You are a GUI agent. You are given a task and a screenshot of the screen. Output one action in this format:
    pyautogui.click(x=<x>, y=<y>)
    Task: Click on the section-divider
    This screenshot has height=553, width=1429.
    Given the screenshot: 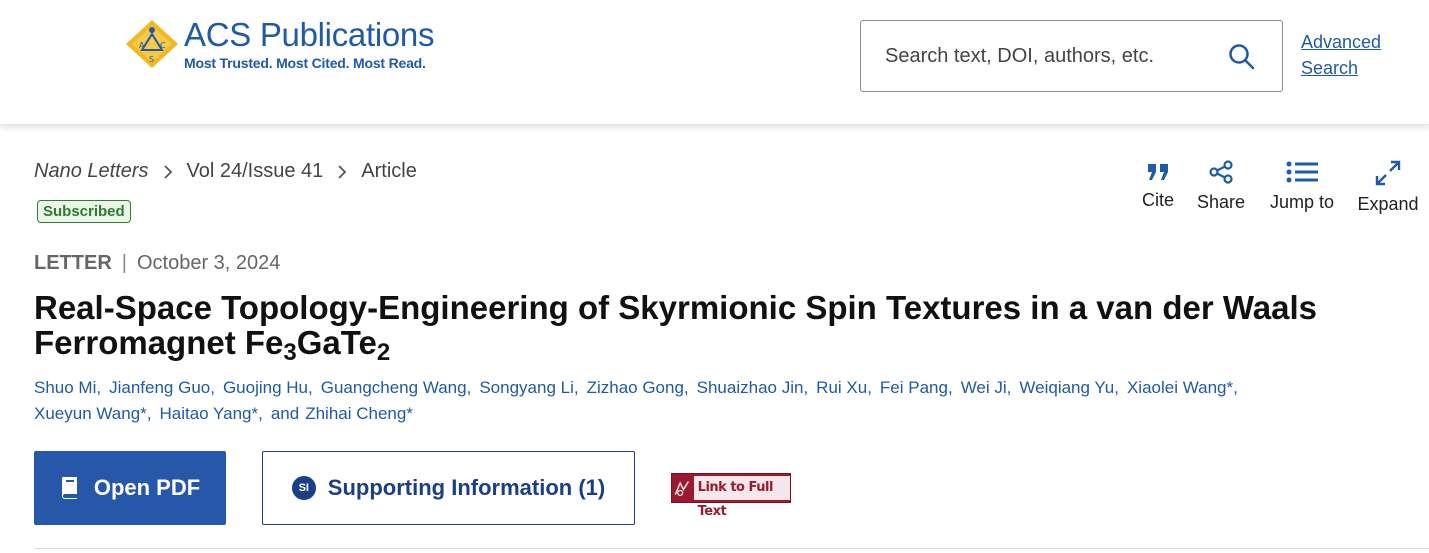 What is the action you would take?
    pyautogui.click(x=731, y=548)
    